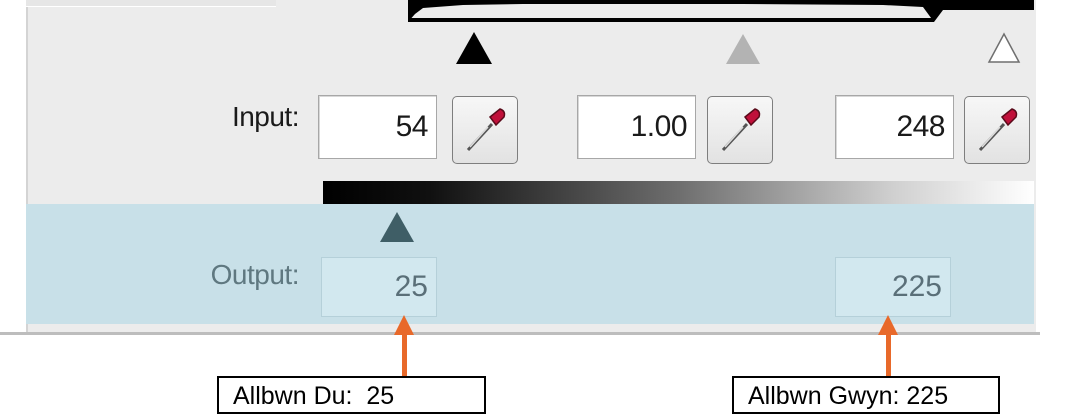 Image resolution: width=1069 pixels, height=415 pixels. What do you see at coordinates (743, 49) in the screenshot?
I see `input-gamma-slider` at bounding box center [743, 49].